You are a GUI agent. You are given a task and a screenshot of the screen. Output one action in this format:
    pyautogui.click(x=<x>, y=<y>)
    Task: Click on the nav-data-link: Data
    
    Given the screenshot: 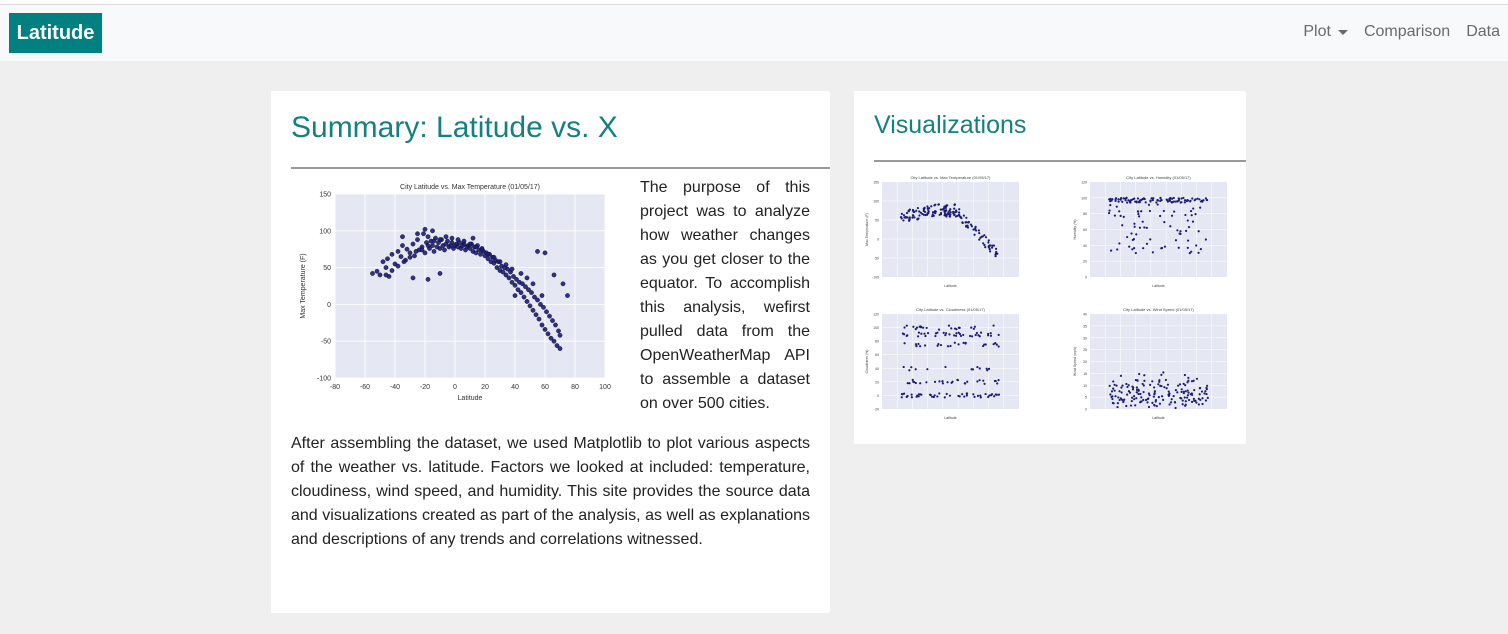 What is the action you would take?
    pyautogui.click(x=1483, y=32)
    